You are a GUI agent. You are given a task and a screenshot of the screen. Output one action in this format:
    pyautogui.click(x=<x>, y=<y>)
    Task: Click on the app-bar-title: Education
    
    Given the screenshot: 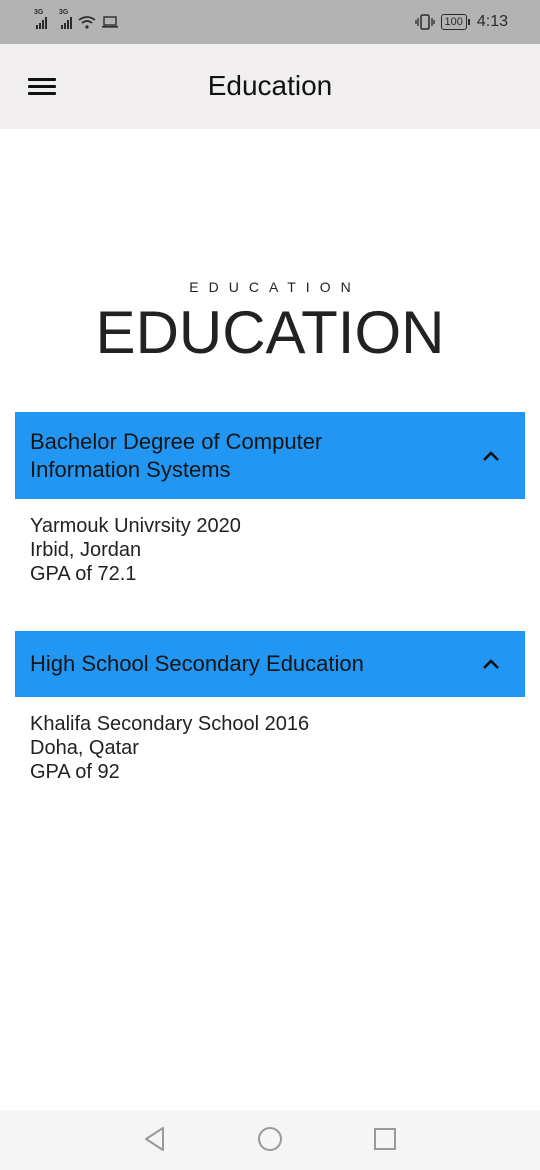 What is the action you would take?
    pyautogui.click(x=270, y=85)
    